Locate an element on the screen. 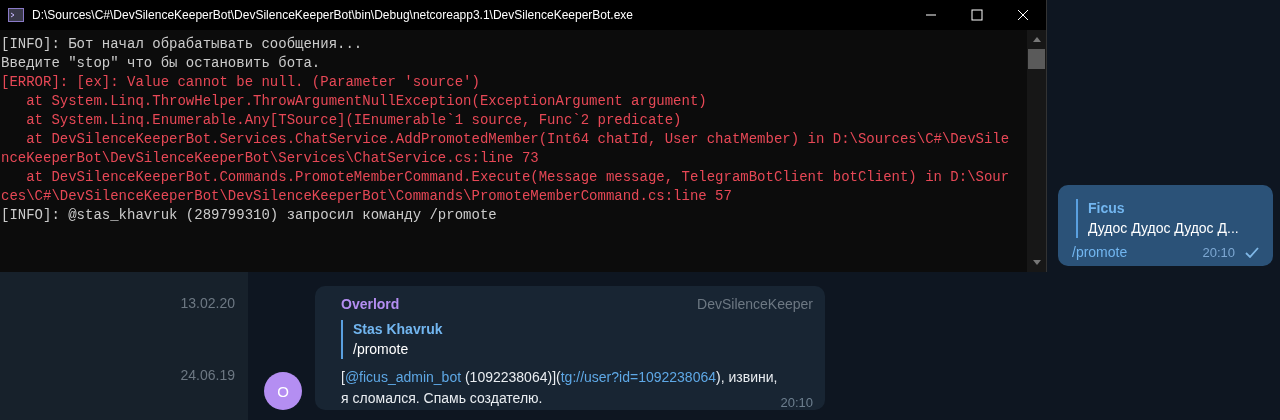  console-line: at System.Linq.Enumerable.Any[TSource](IEnumerable`1 source, Func`2 predicate) is located at coordinates (354, 120).